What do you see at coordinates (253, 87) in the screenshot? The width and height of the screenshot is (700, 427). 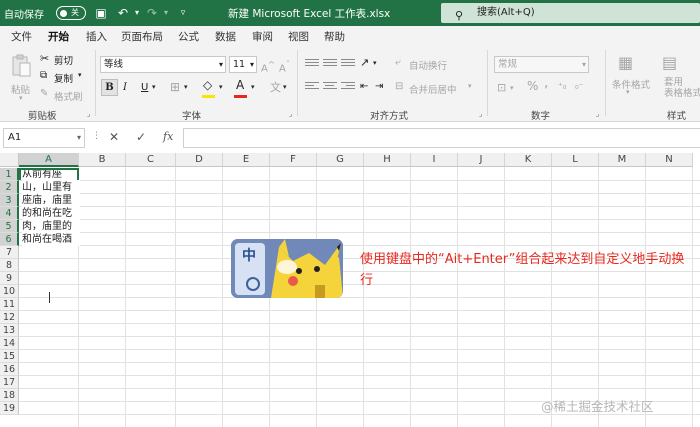 I see `font-color-dropdown-icon: ▾` at bounding box center [253, 87].